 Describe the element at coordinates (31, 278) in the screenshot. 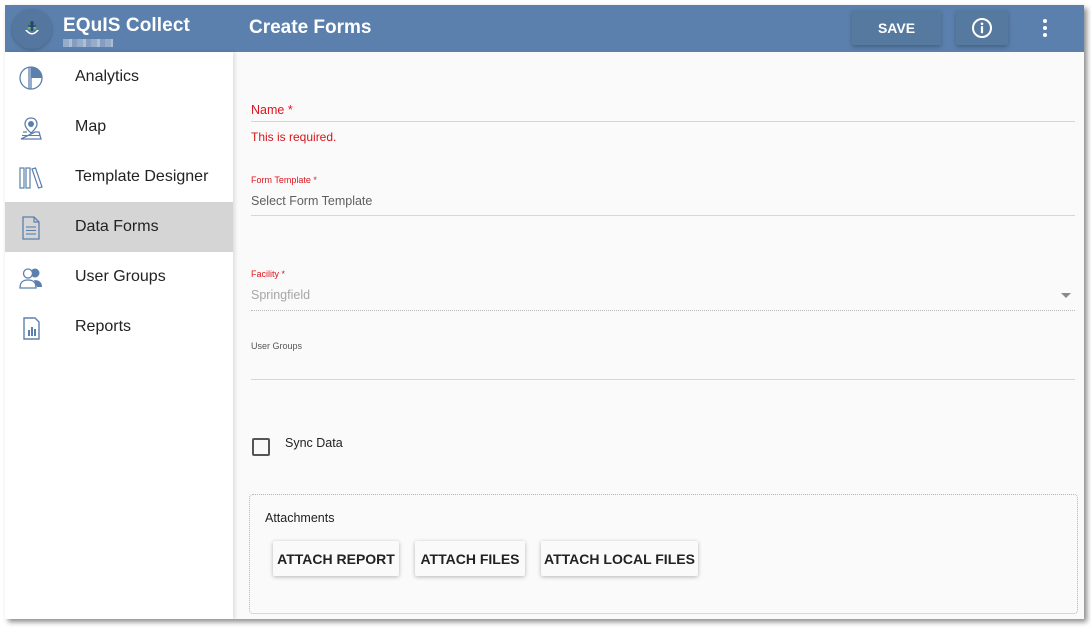

I see `users-icon` at that location.